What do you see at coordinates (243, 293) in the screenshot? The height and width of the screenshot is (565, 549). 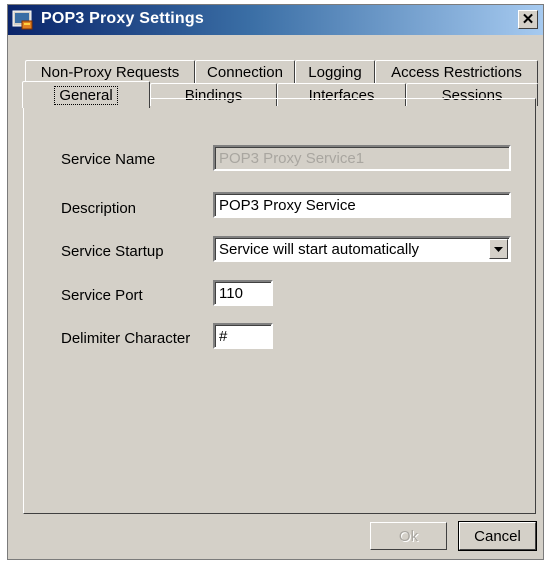 I see `service-port-field: 110` at bounding box center [243, 293].